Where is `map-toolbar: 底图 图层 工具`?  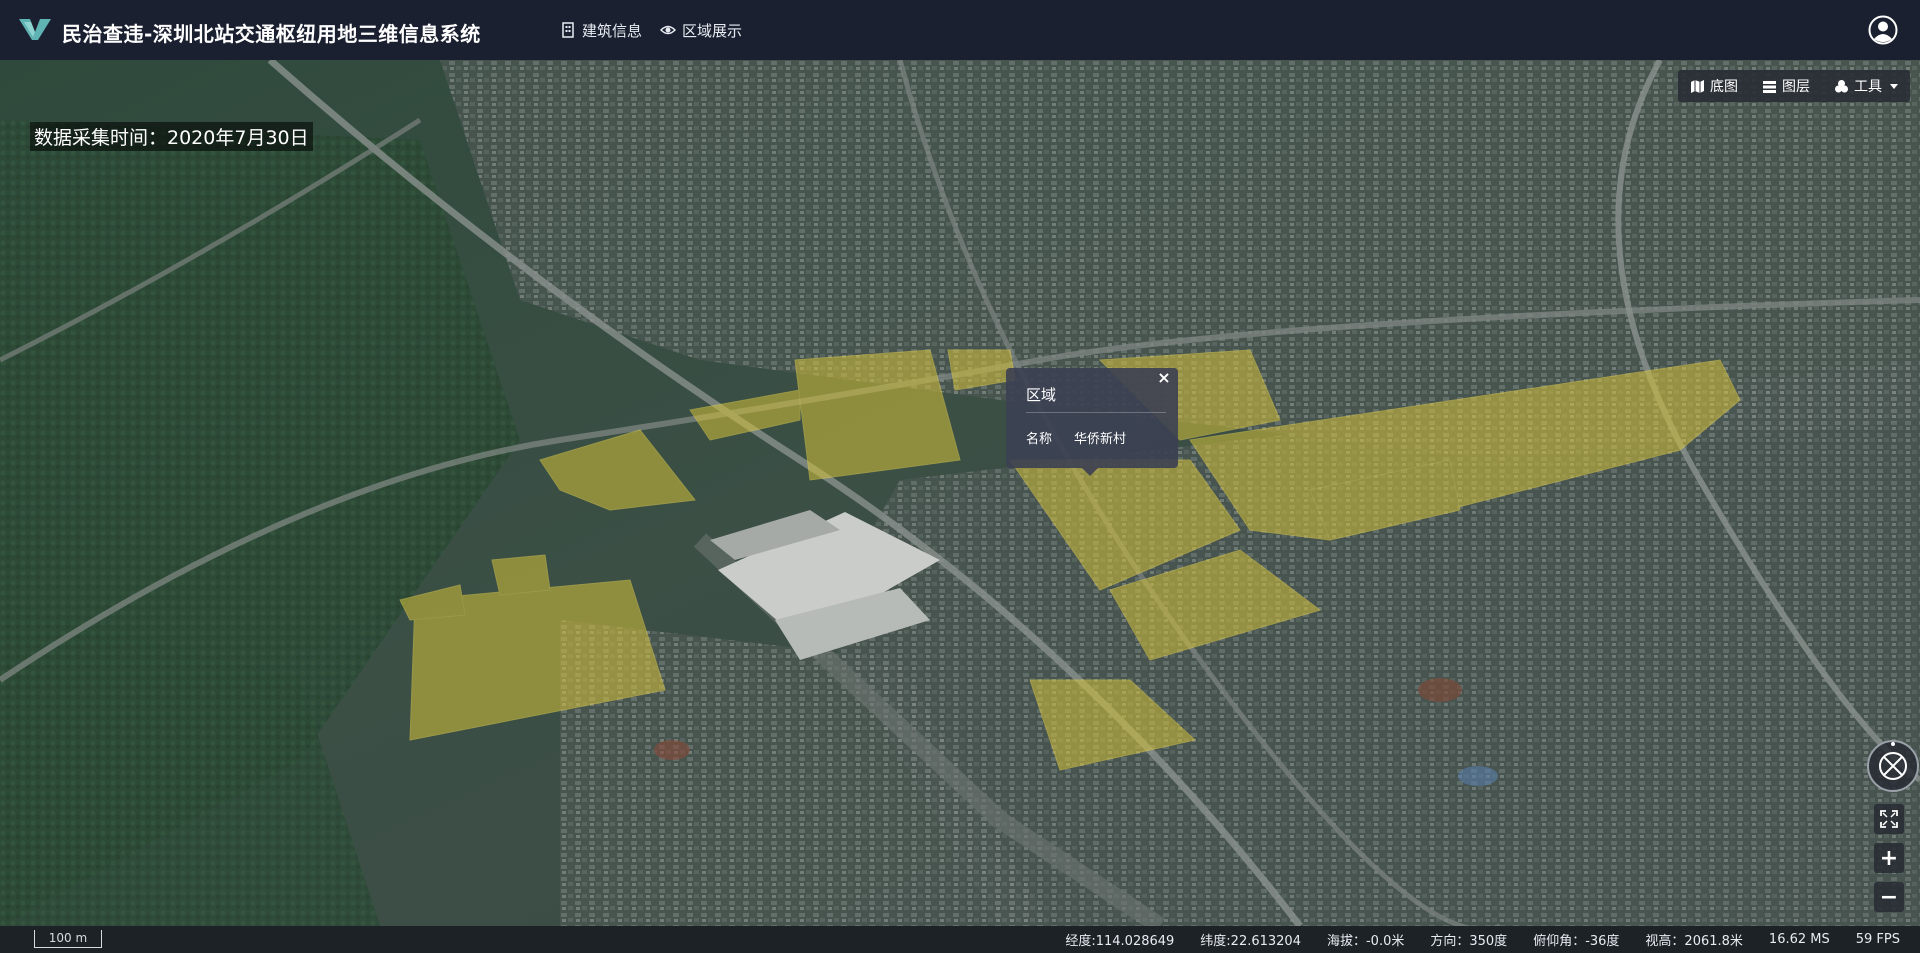
map-toolbar: 底图 图层 工具 is located at coordinates (1794, 86).